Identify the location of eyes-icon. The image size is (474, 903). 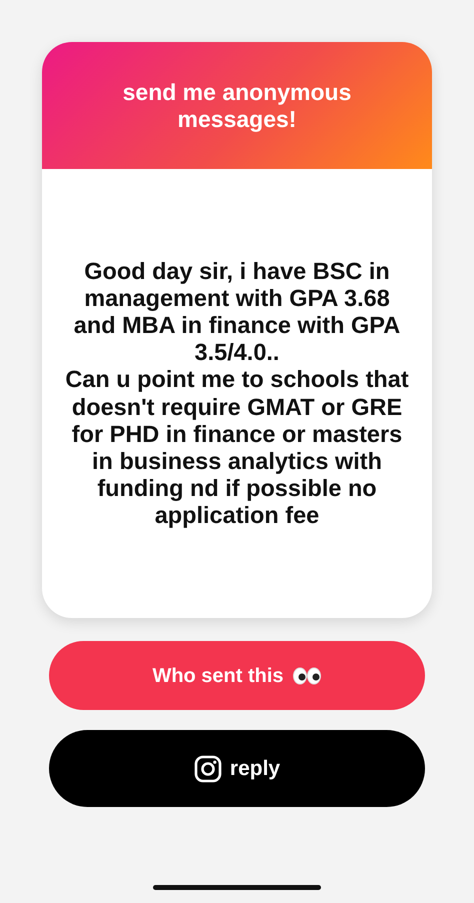
(307, 675).